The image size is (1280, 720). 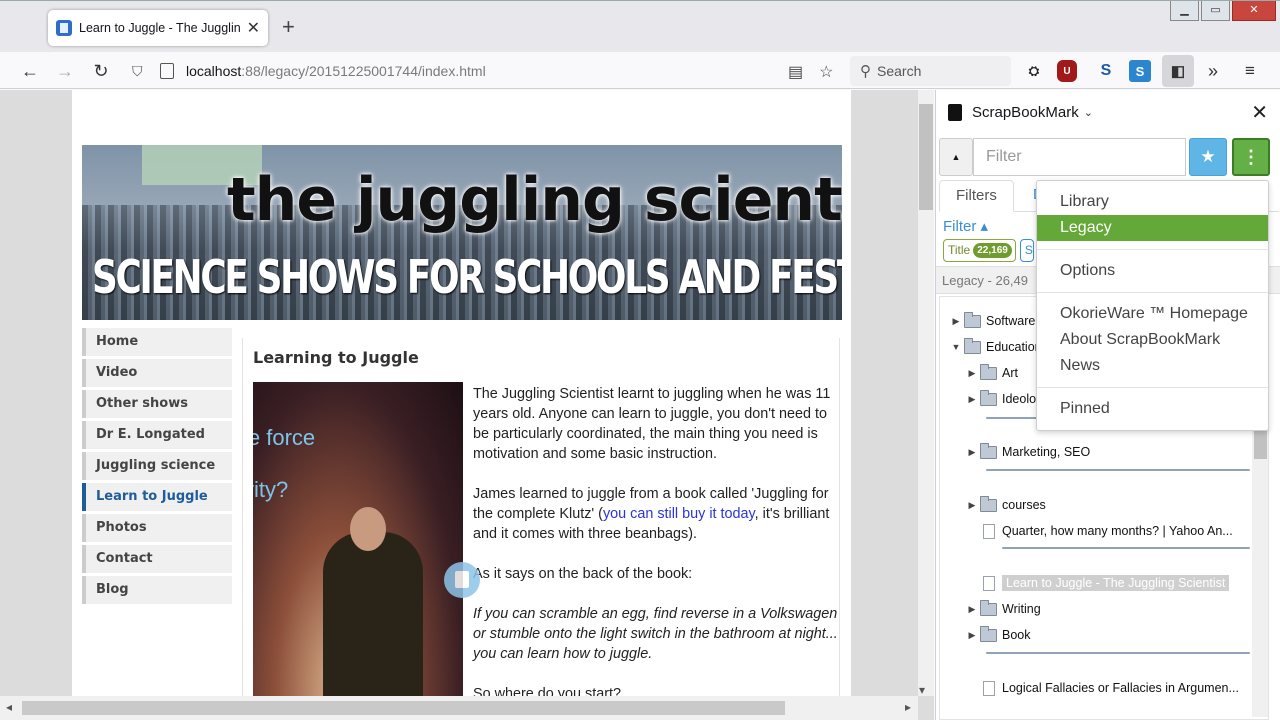 I want to click on nav-video: Video, so click(x=157, y=373).